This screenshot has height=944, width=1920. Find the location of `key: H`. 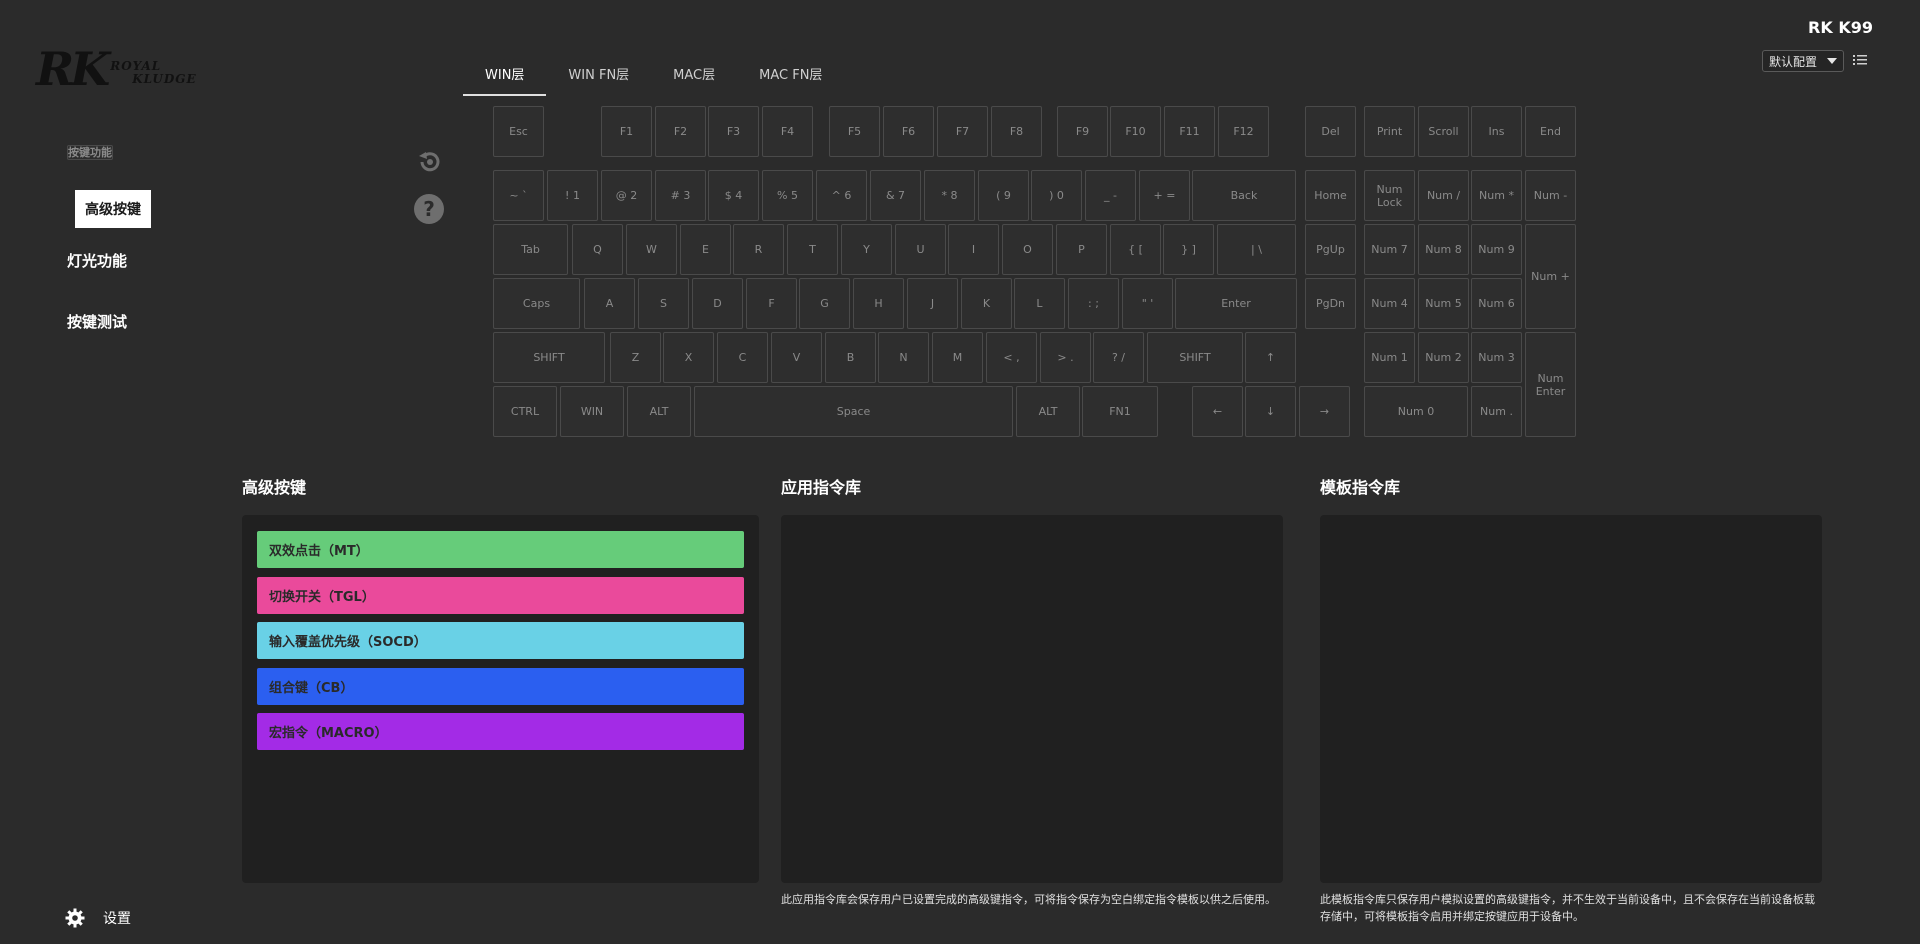

key: H is located at coordinates (878, 303).